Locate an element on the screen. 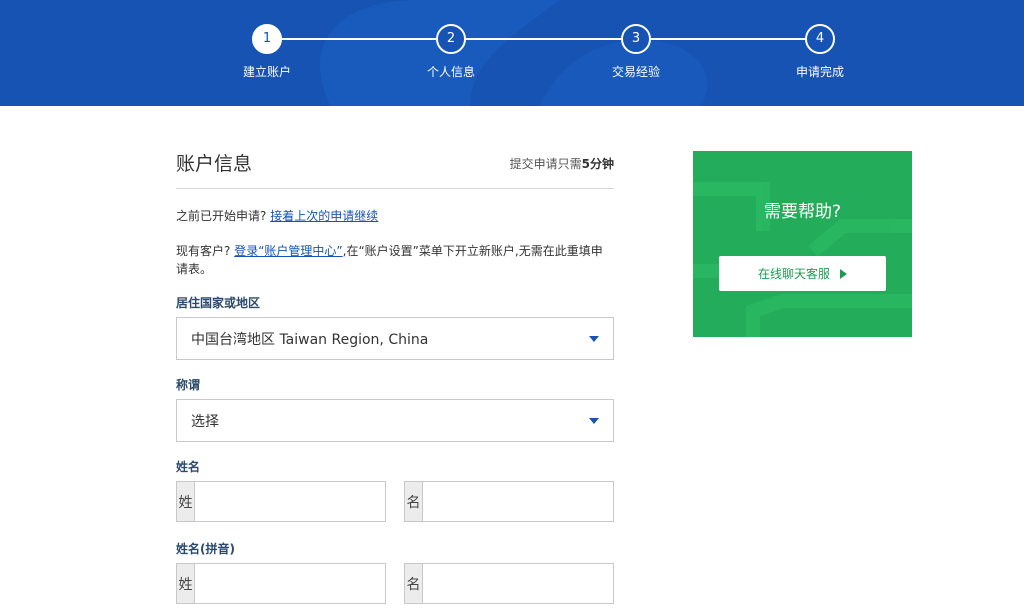 Image resolution: width=1024 pixels, height=610 pixels. step-trading-experience: 3 交易经验 is located at coordinates (636, 52).